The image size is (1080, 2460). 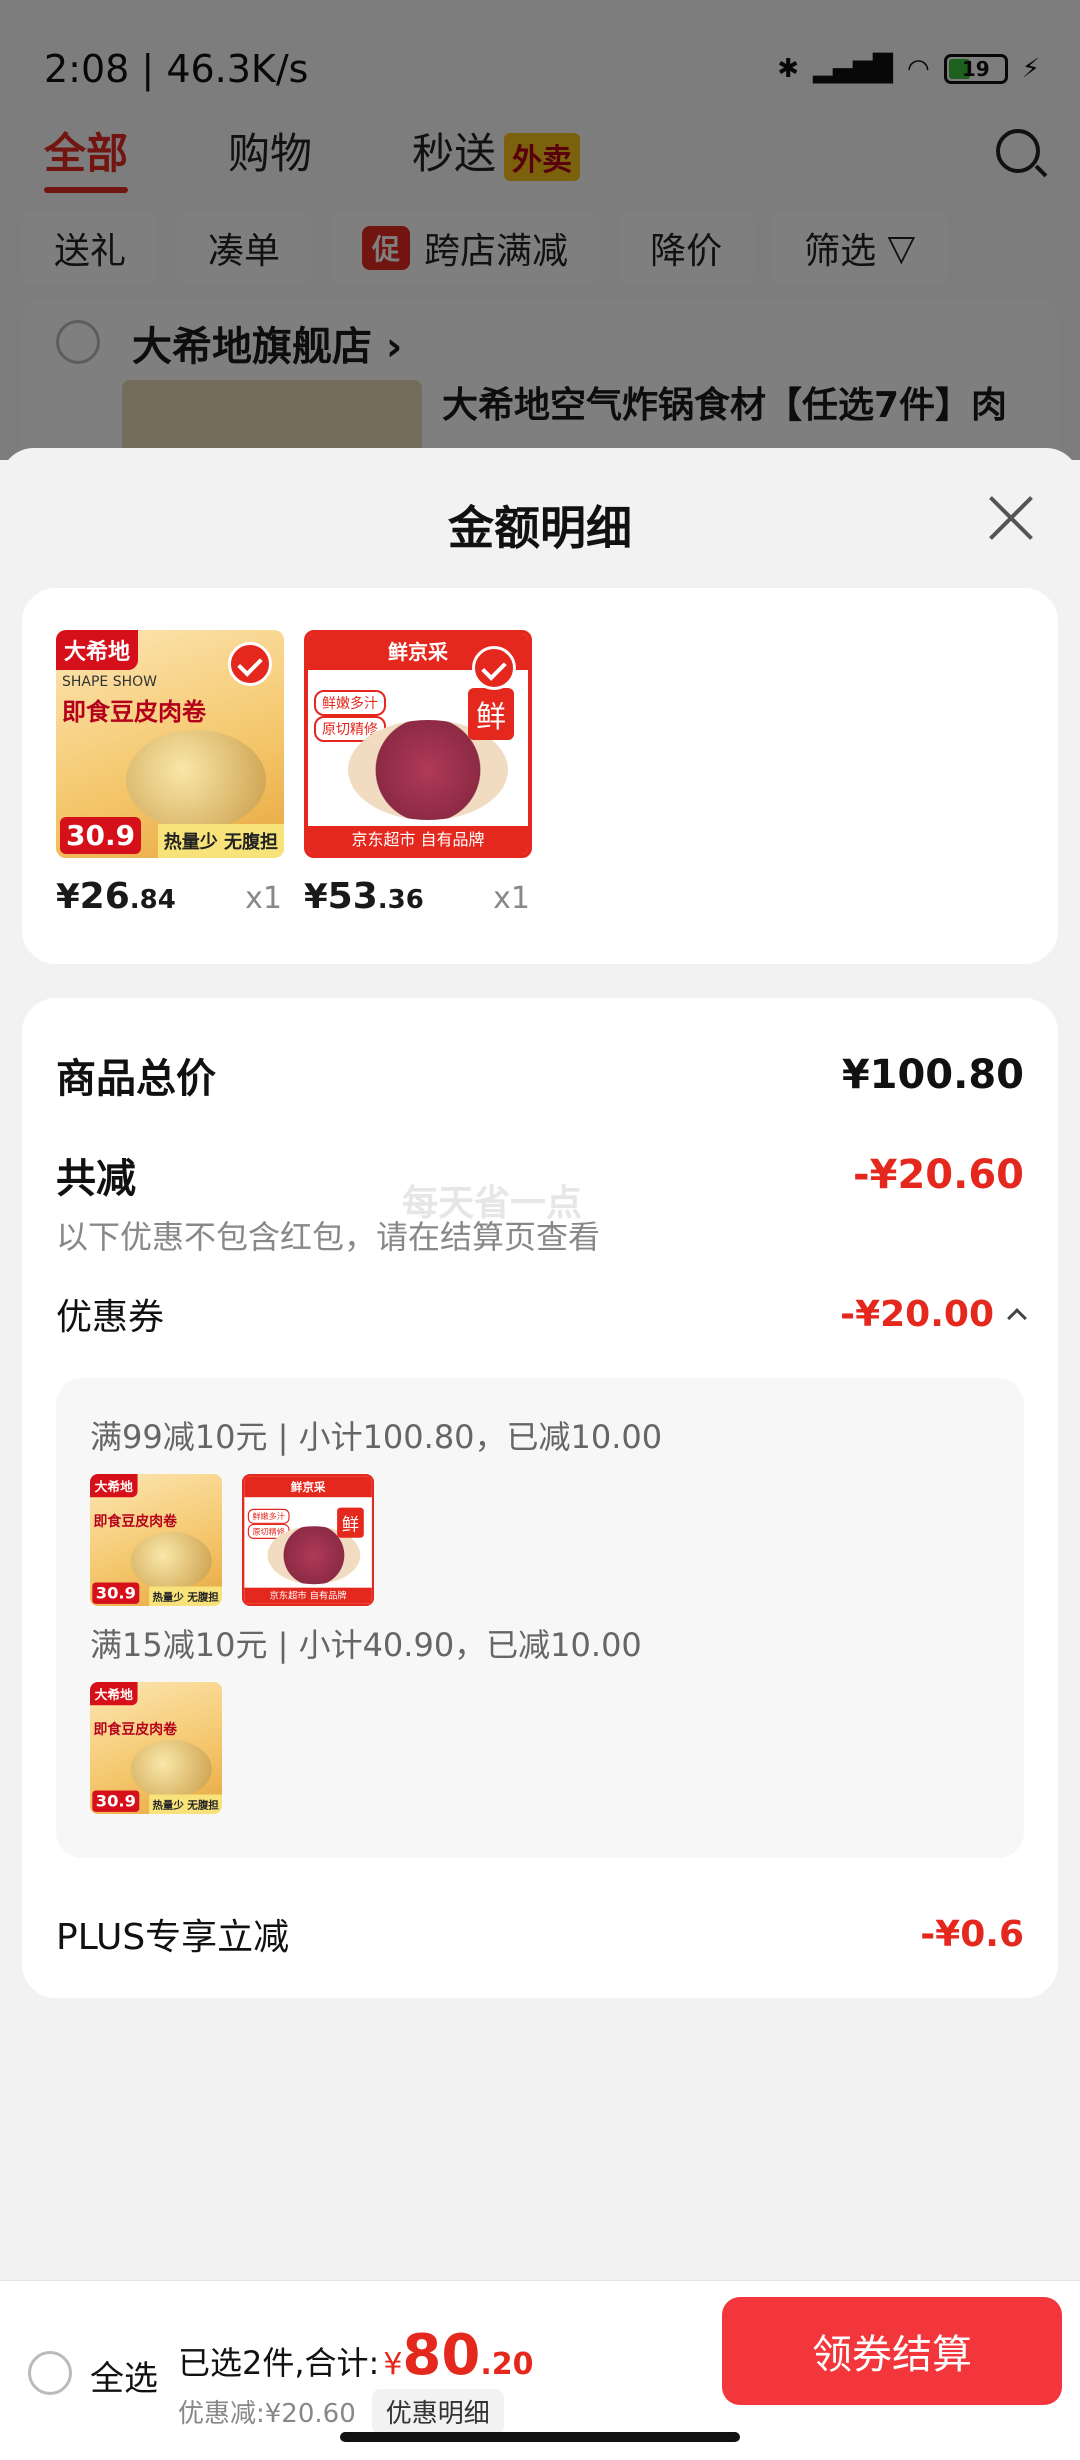 I want to click on reduce-note: 以下优惠不包含红包，请在结算页查看, so click(x=328, y=1237).